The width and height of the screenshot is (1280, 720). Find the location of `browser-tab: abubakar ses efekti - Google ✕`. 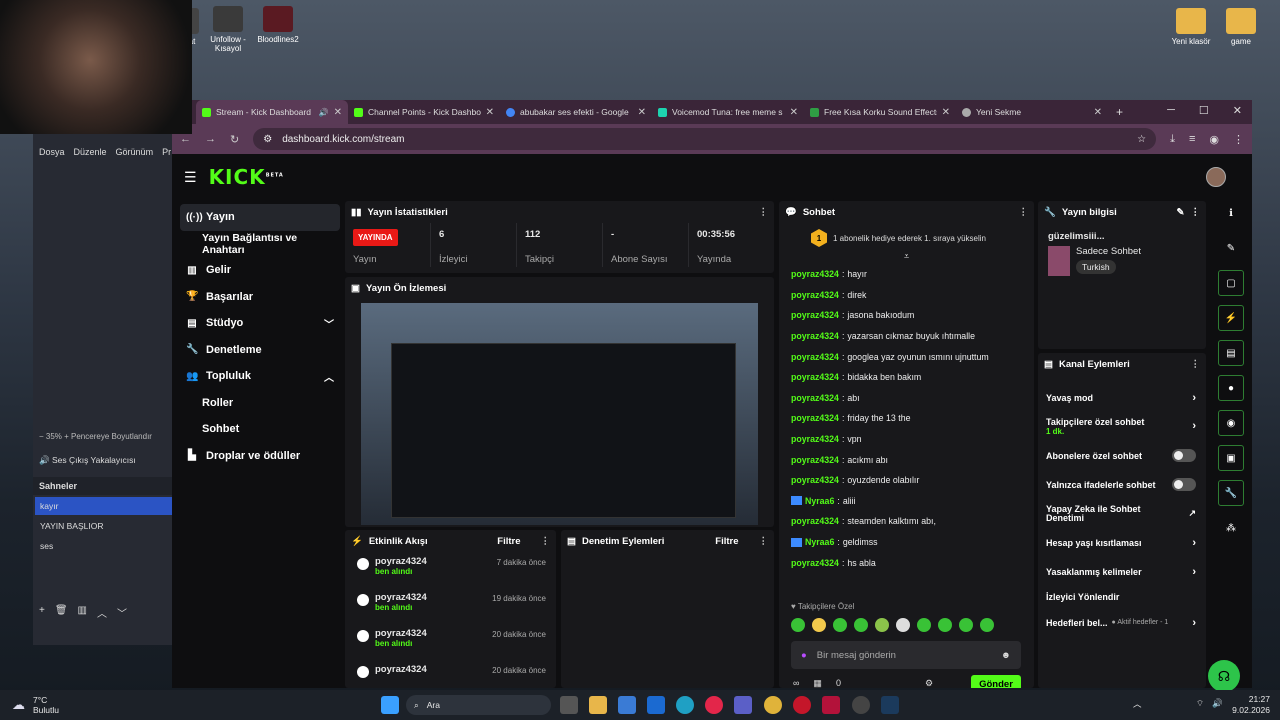

browser-tab: abubakar ses efekti - Google ✕ is located at coordinates (576, 112).